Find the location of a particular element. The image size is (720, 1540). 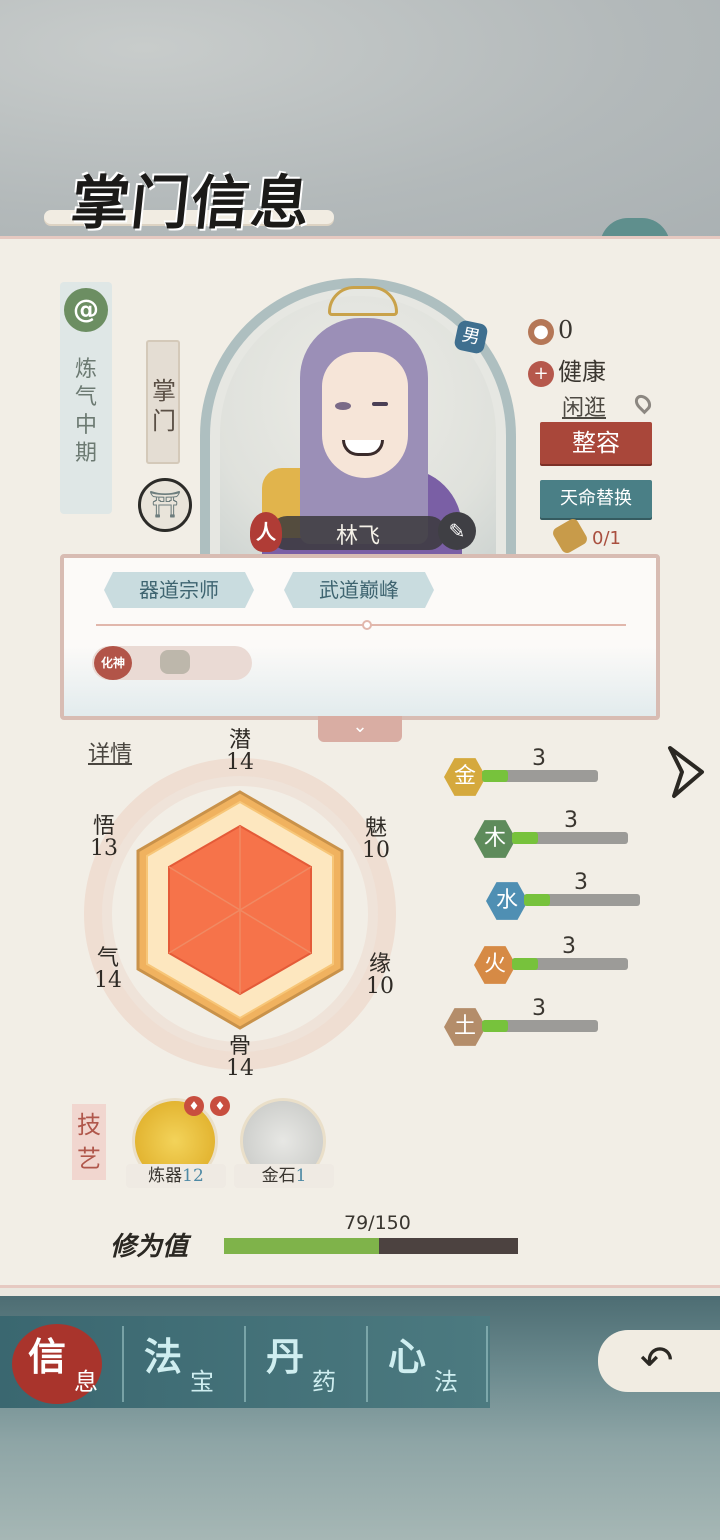

skill-forging: 炼器12 is located at coordinates (176, 1176).